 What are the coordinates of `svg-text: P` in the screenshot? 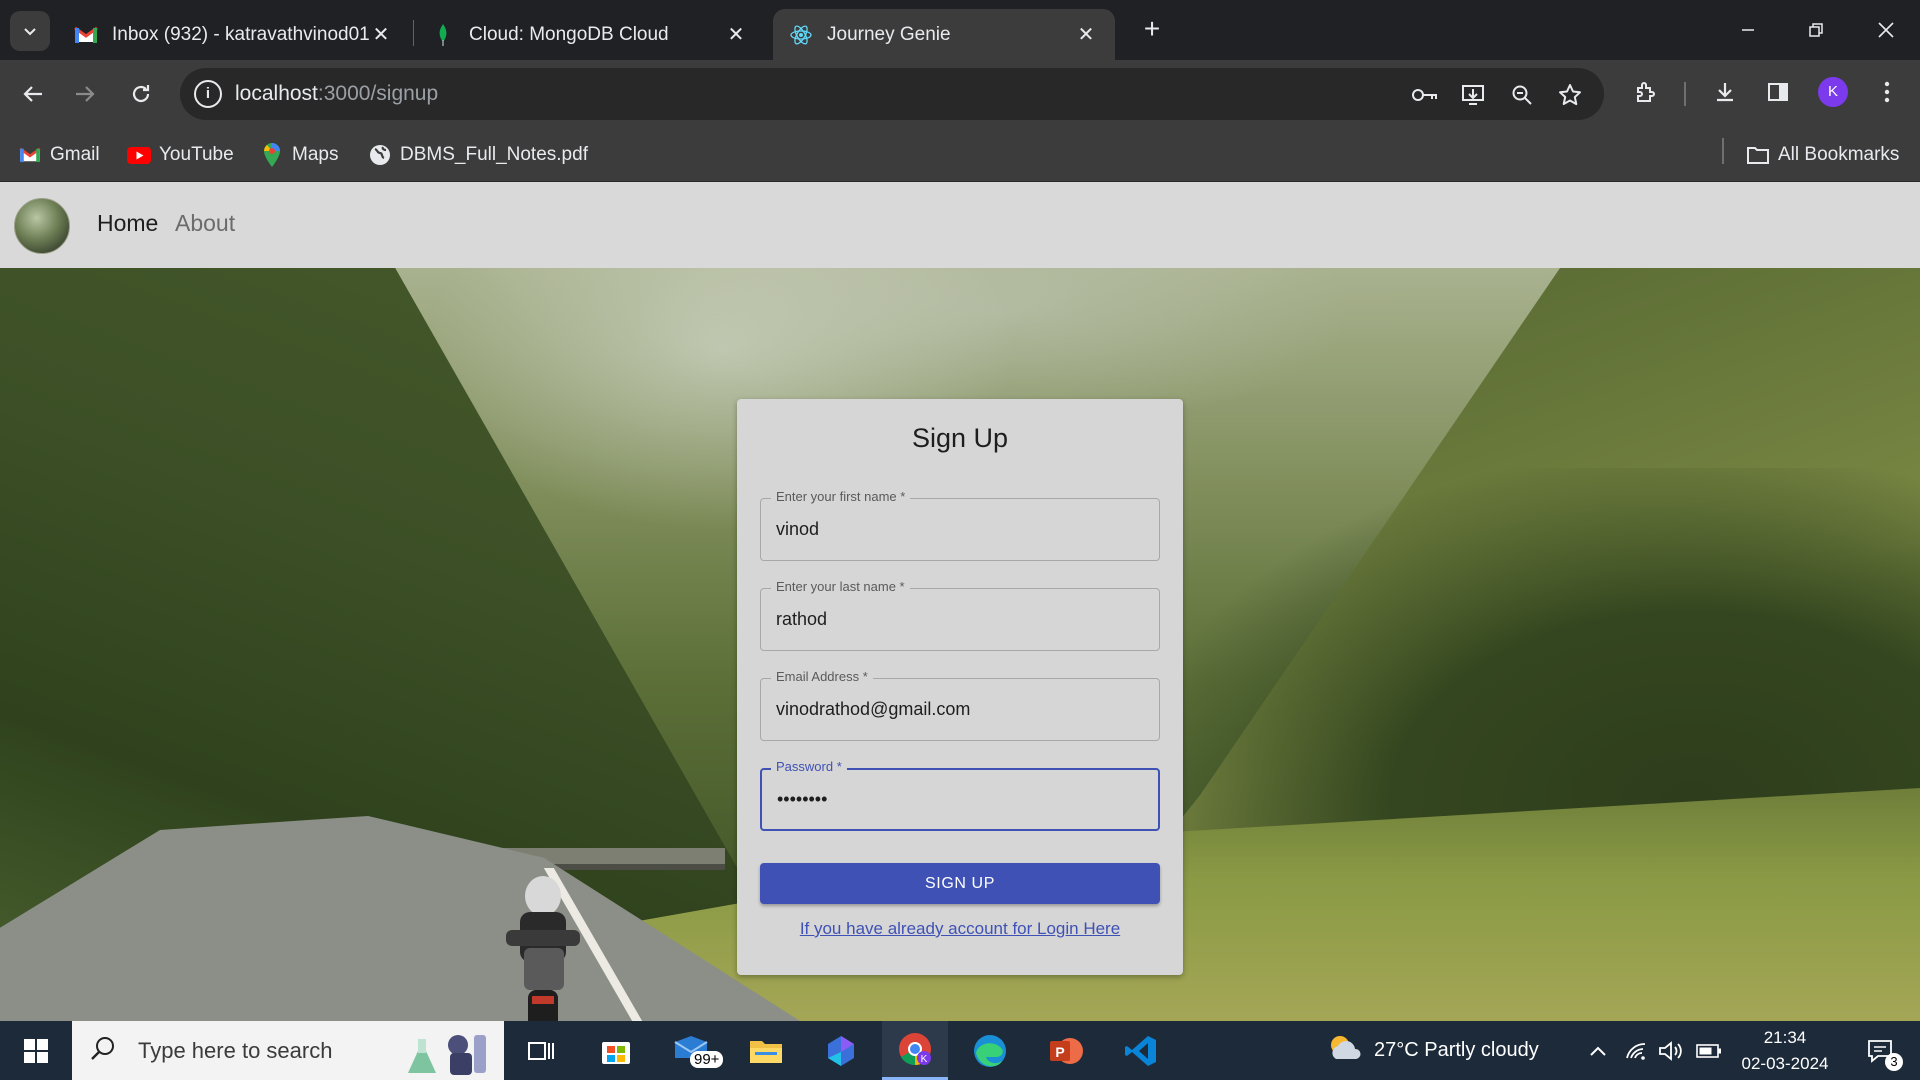 It's located at (1059, 1052).